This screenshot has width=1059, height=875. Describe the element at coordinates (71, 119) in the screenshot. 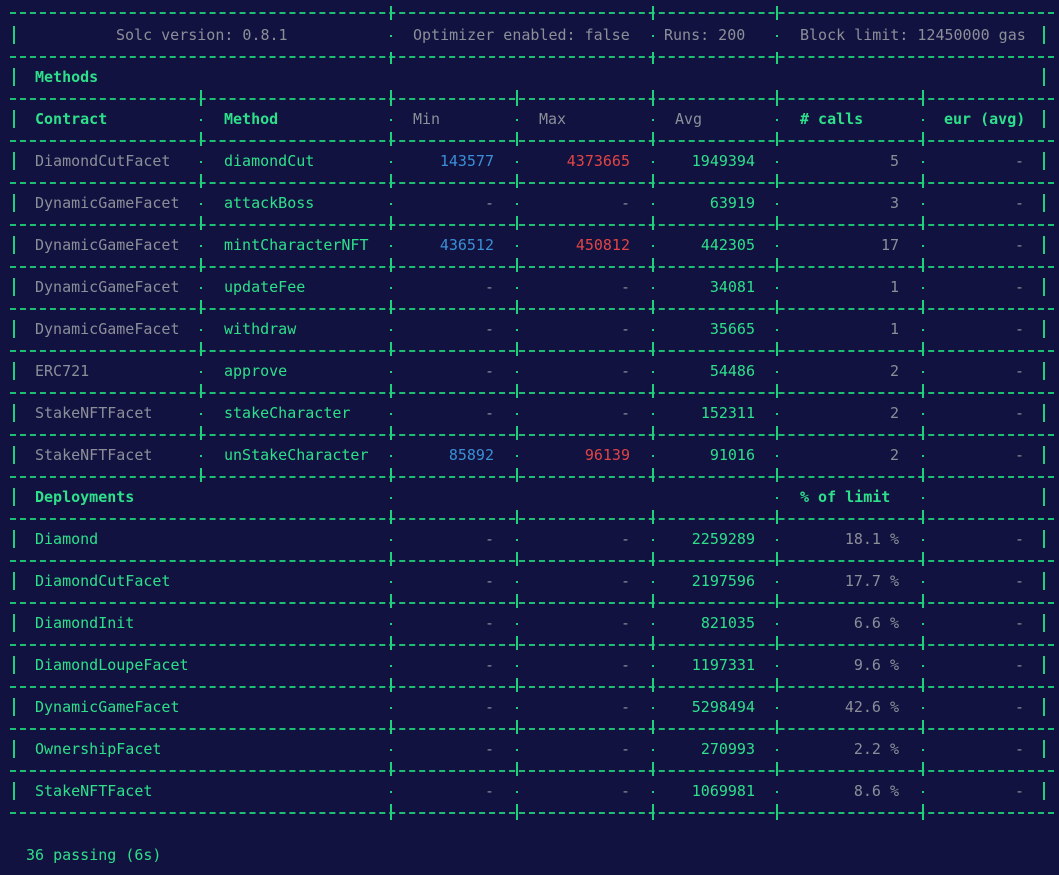

I see `column-header-contract: Contract` at that location.